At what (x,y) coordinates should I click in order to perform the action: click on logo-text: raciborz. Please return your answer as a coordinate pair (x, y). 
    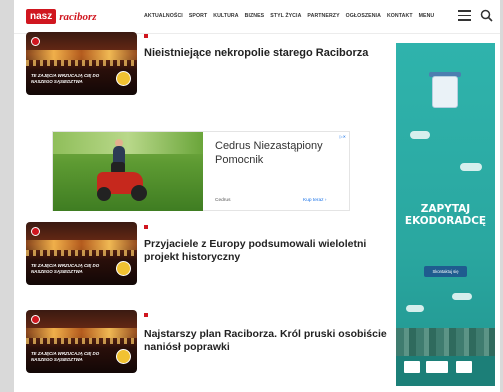
    Looking at the image, I should click on (78, 16).